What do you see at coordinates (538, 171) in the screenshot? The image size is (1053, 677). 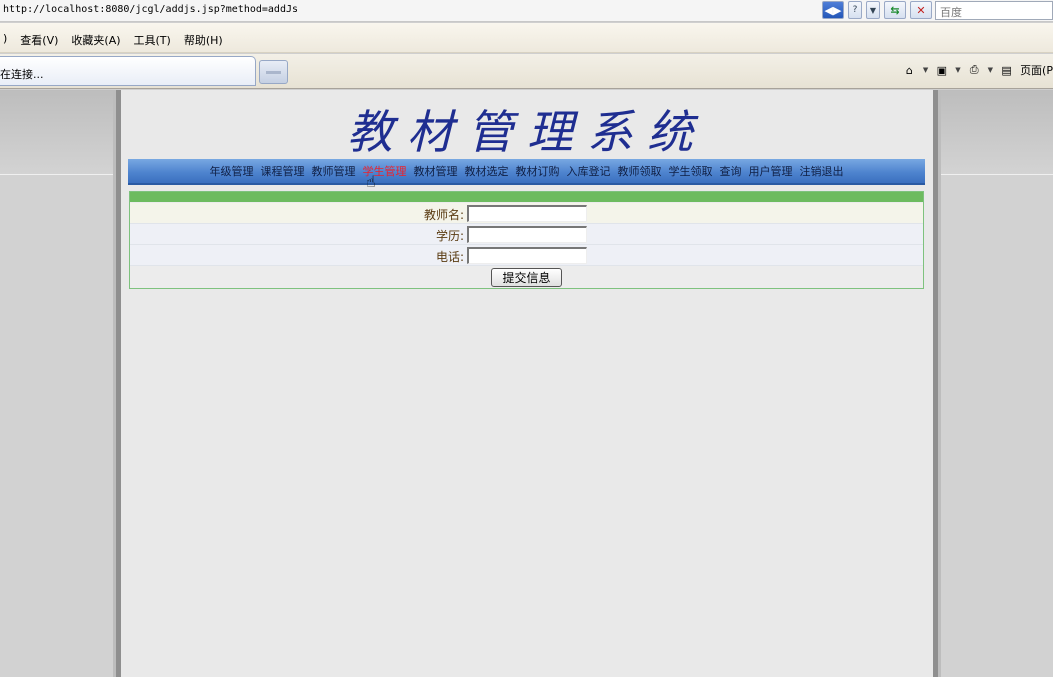 I see `nav-item-textbook-order: 教材订购` at bounding box center [538, 171].